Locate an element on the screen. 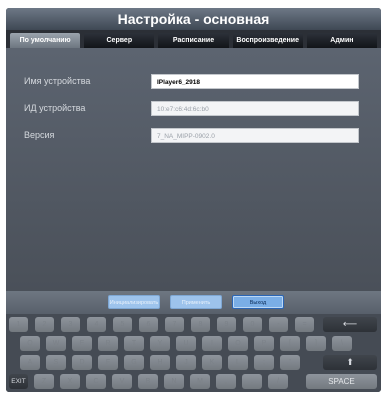 The image size is (387, 395). device-id-field: 10:e7:c6:4d:6c:b0 is located at coordinates (255, 108).